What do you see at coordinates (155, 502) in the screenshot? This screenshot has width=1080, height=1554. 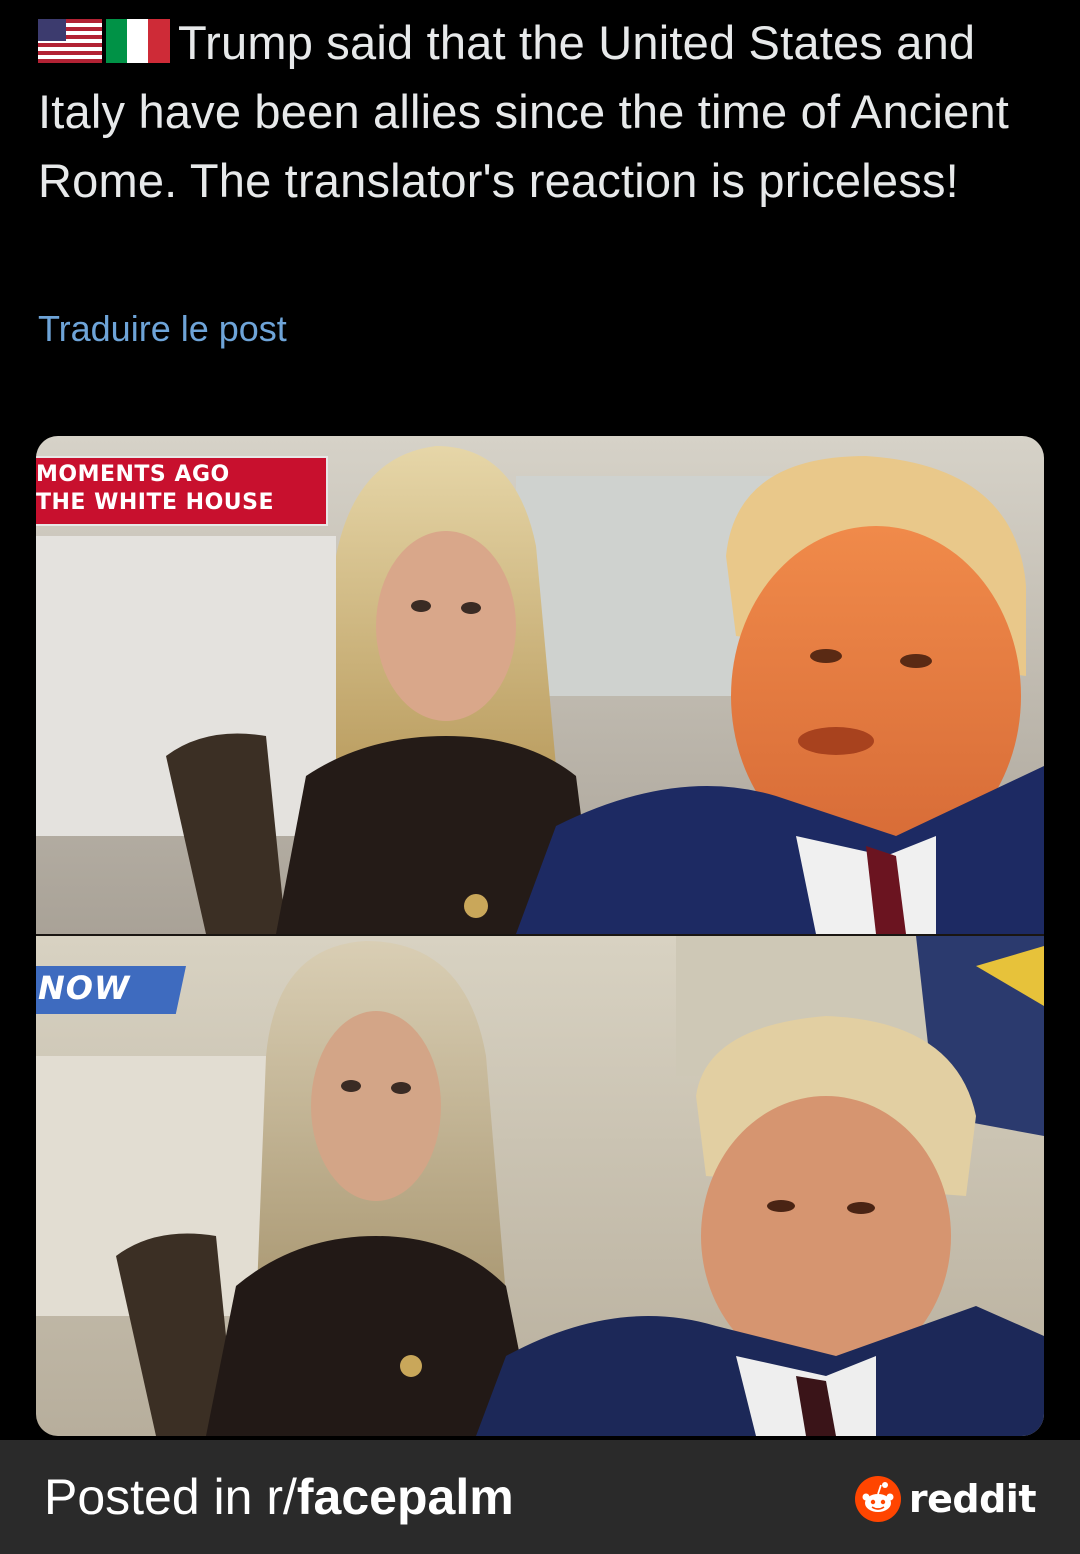 I see `news-banner-line-2: THE WHITE HOUSE` at bounding box center [155, 502].